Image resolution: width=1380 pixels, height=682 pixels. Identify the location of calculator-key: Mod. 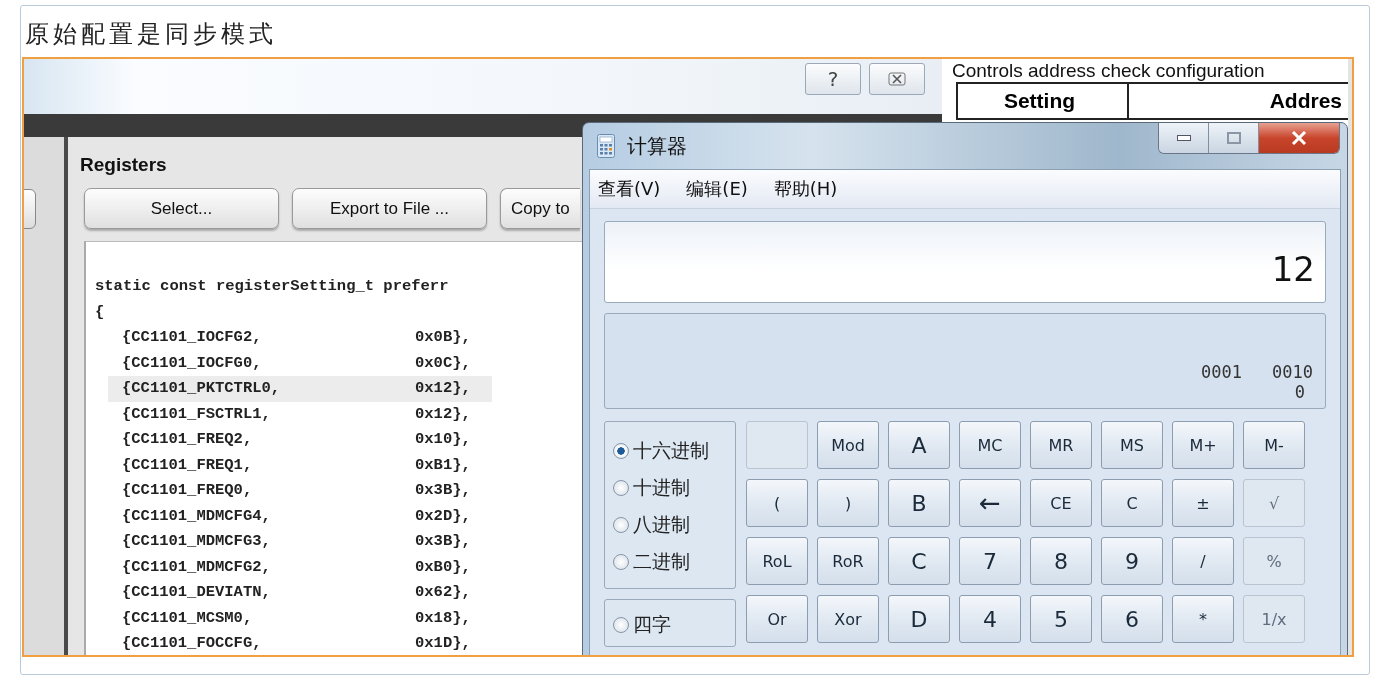
(848, 445).